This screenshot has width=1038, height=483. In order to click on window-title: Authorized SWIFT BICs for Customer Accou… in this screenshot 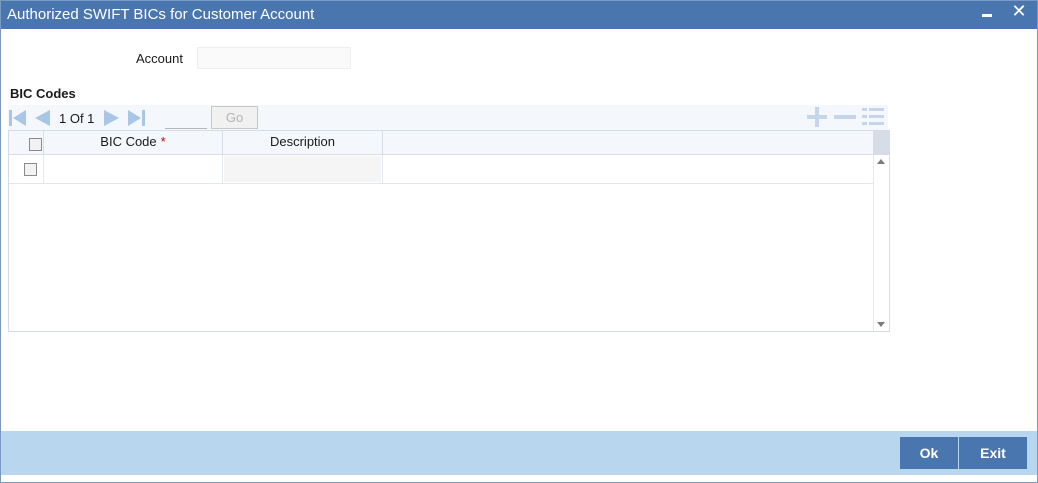, I will do `click(161, 14)`.